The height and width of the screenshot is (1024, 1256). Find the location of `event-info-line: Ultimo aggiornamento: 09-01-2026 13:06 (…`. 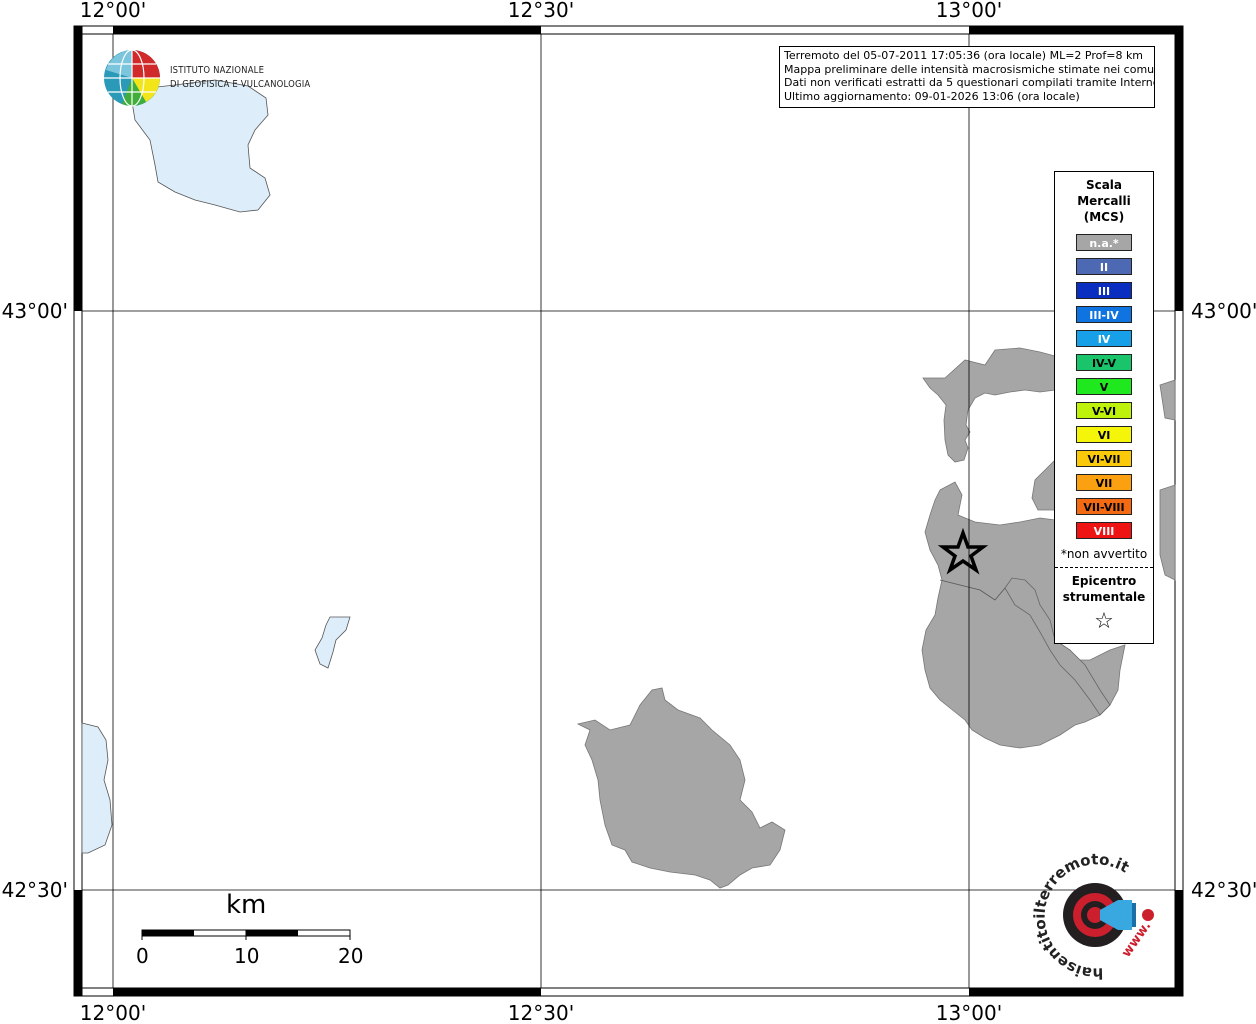

event-info-line: Ultimo aggiornamento: 09-01-2026 13:06 (… is located at coordinates (932, 96).